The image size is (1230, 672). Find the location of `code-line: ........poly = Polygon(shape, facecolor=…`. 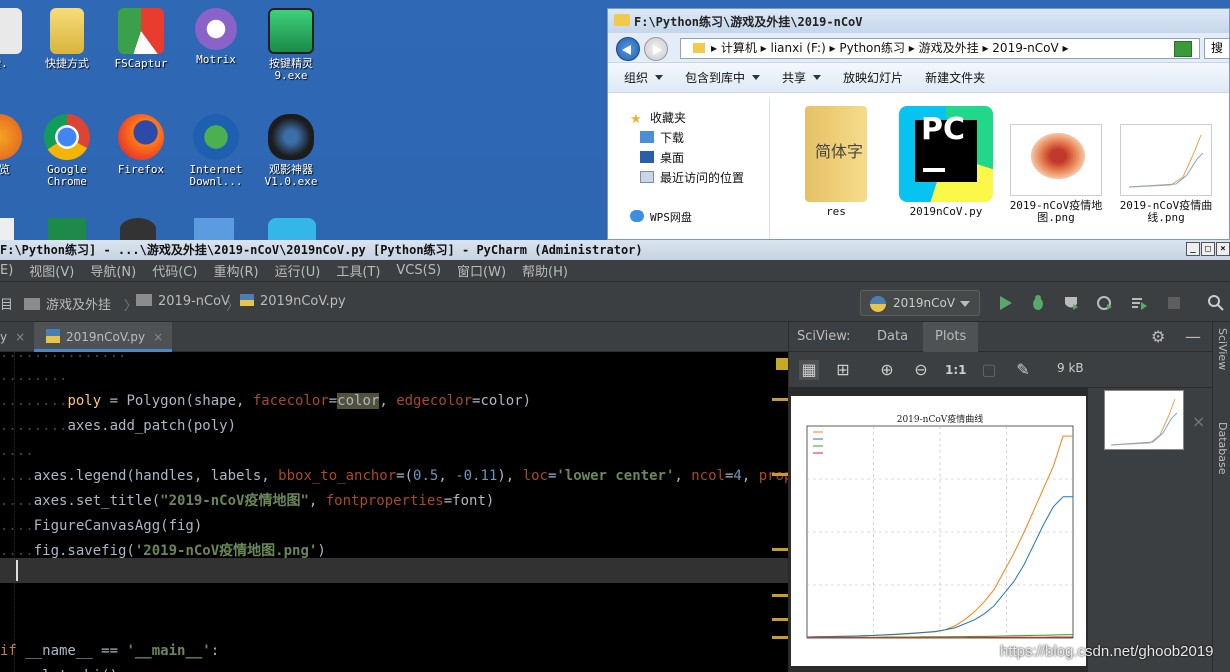

code-line: ........poly = Polygon(shape, facecolor=… is located at coordinates (266, 401).